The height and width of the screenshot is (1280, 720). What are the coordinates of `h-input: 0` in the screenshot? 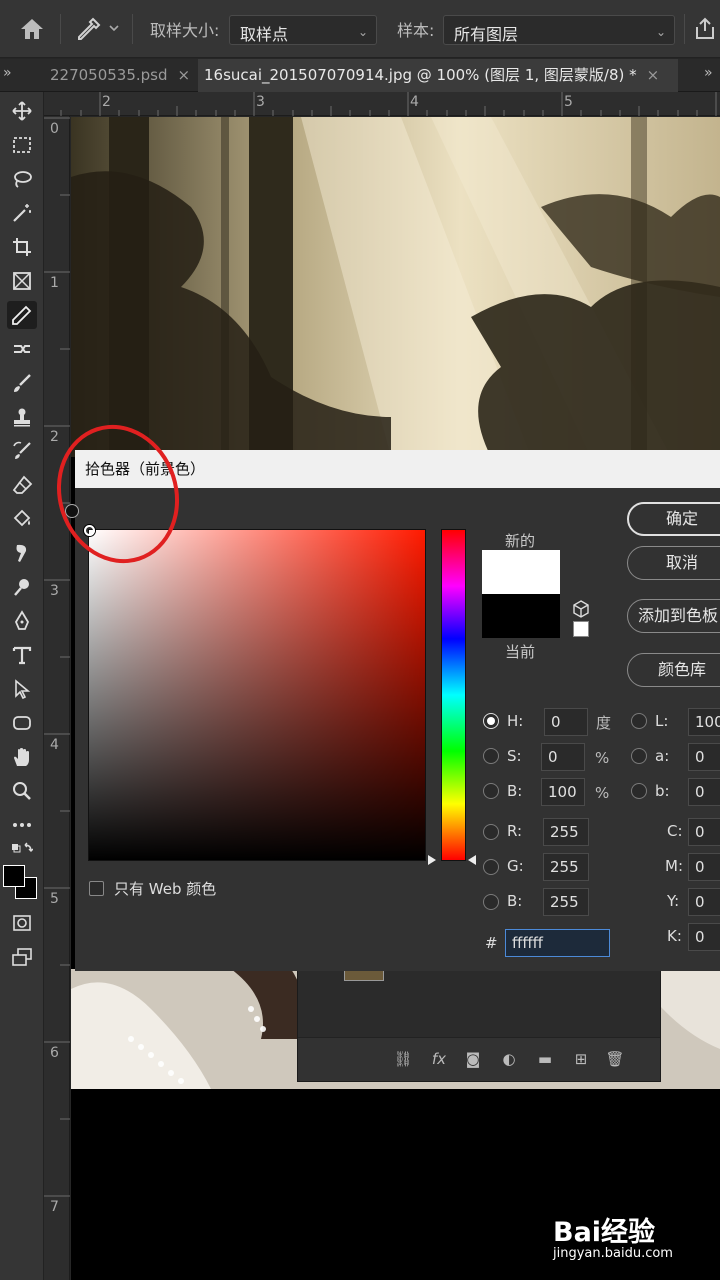 It's located at (566, 722).